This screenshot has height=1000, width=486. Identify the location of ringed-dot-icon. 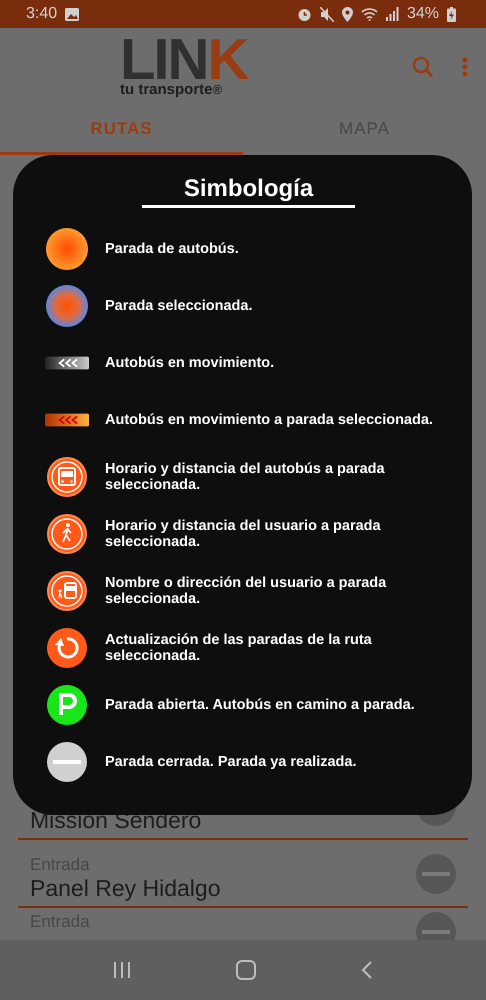
(67, 305).